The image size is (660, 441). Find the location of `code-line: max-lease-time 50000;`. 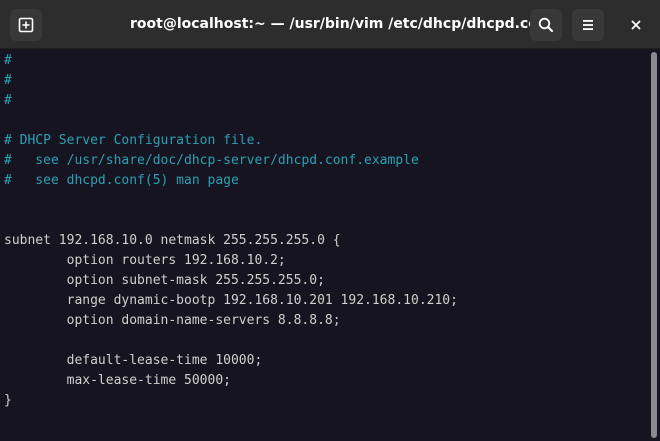

code-line: max-lease-time 50000; is located at coordinates (117, 380).